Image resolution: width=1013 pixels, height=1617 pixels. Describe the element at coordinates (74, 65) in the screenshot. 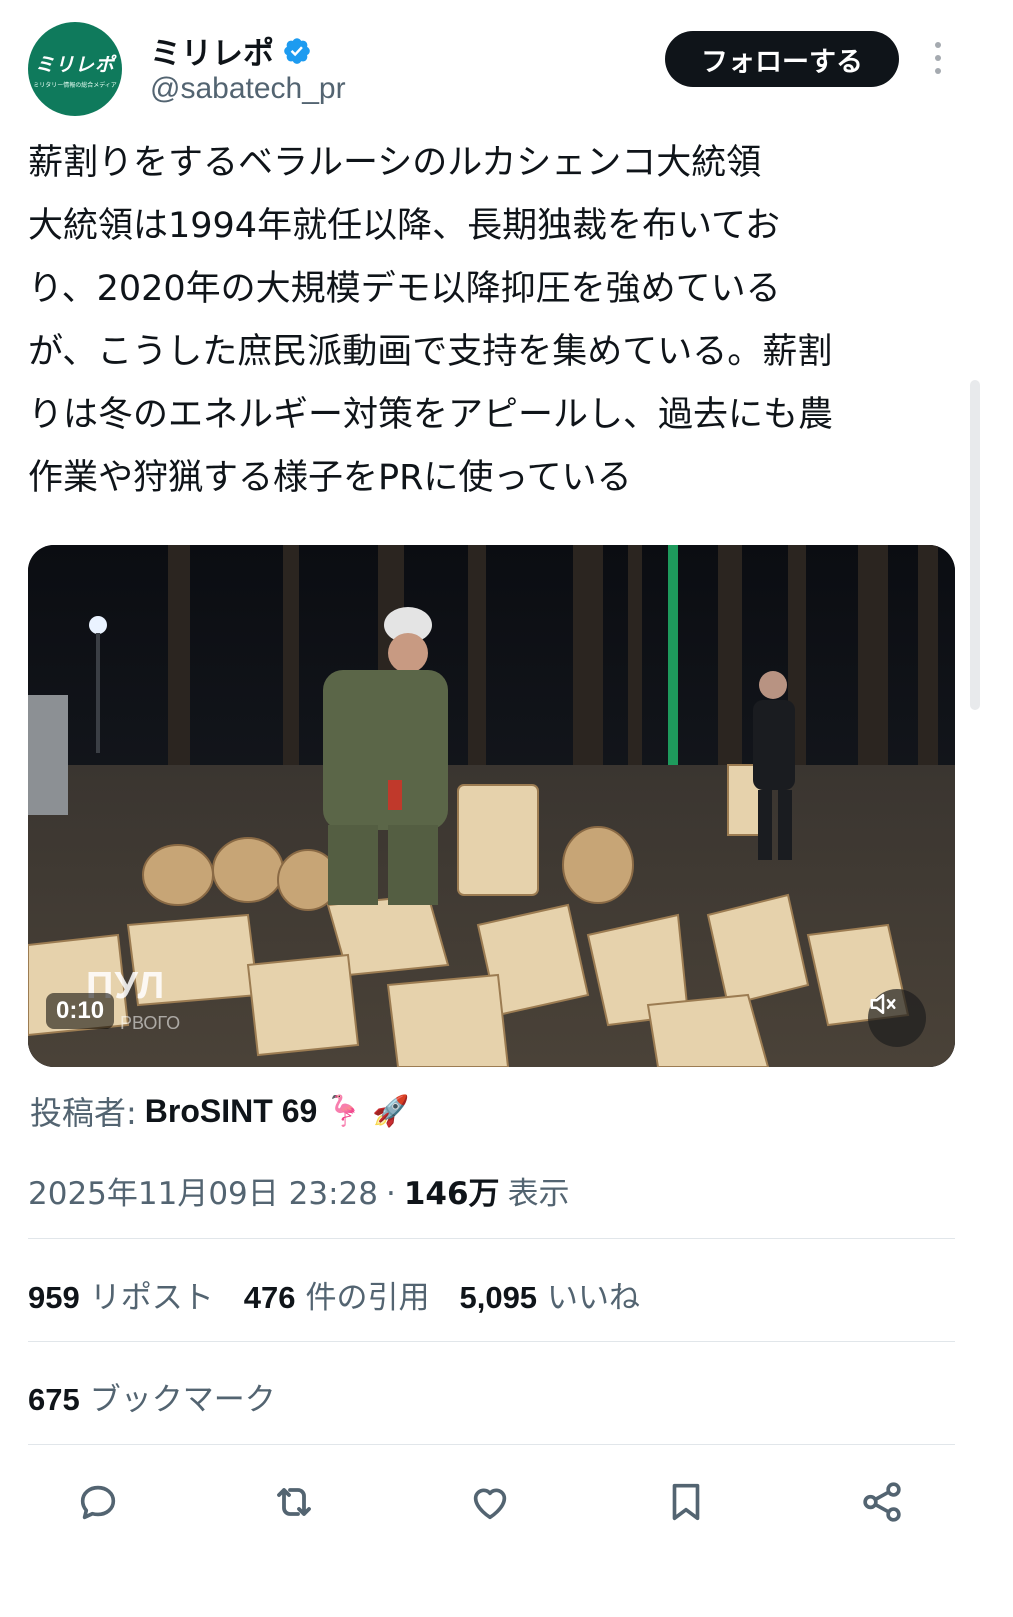

I see `avatar-logo-text: ミリレポ` at that location.